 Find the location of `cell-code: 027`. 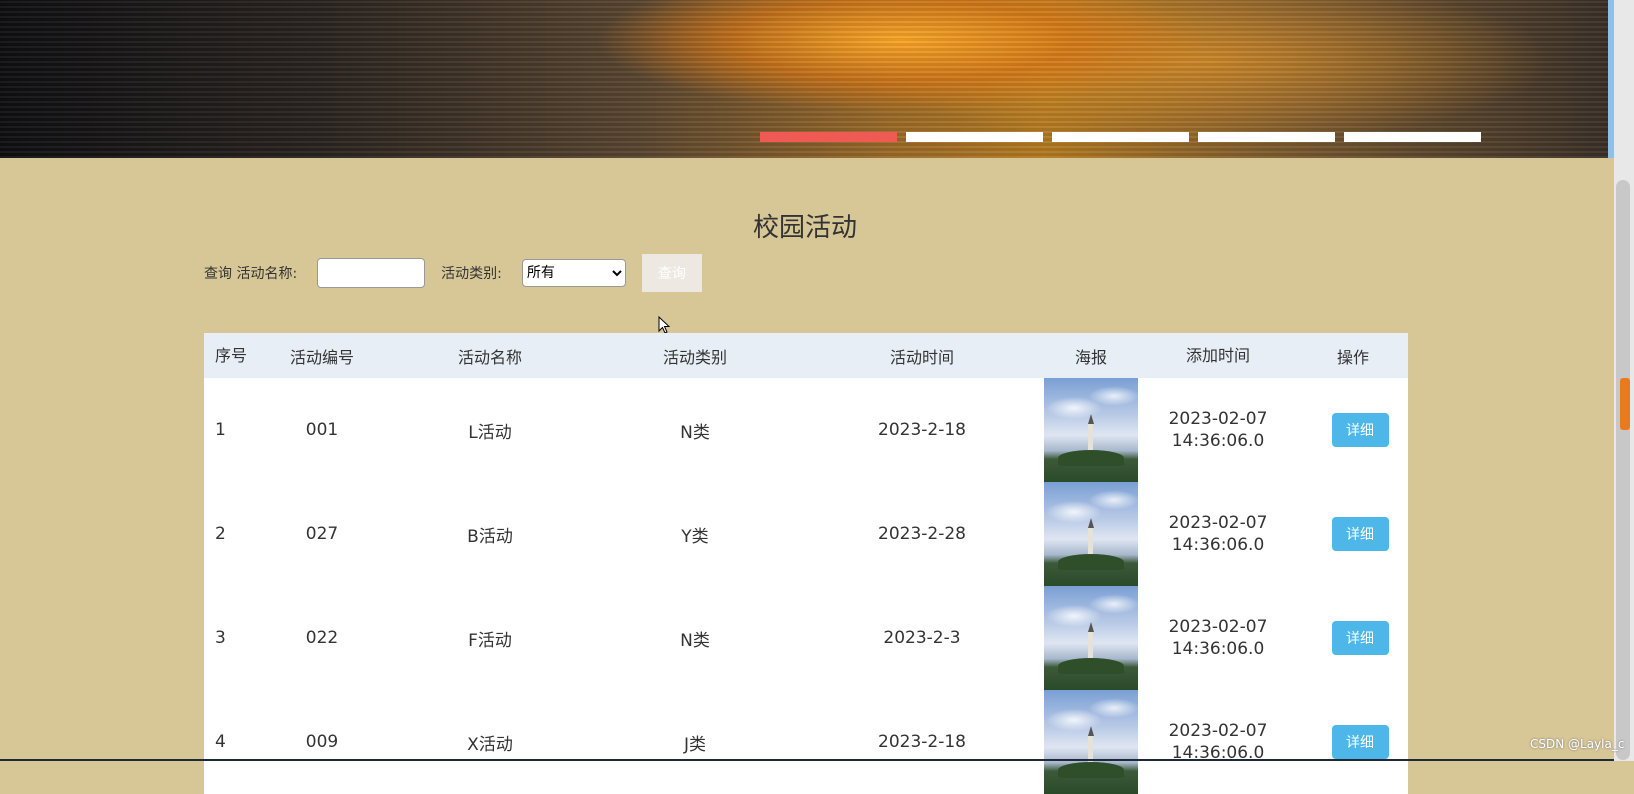

cell-code: 027 is located at coordinates (322, 534).